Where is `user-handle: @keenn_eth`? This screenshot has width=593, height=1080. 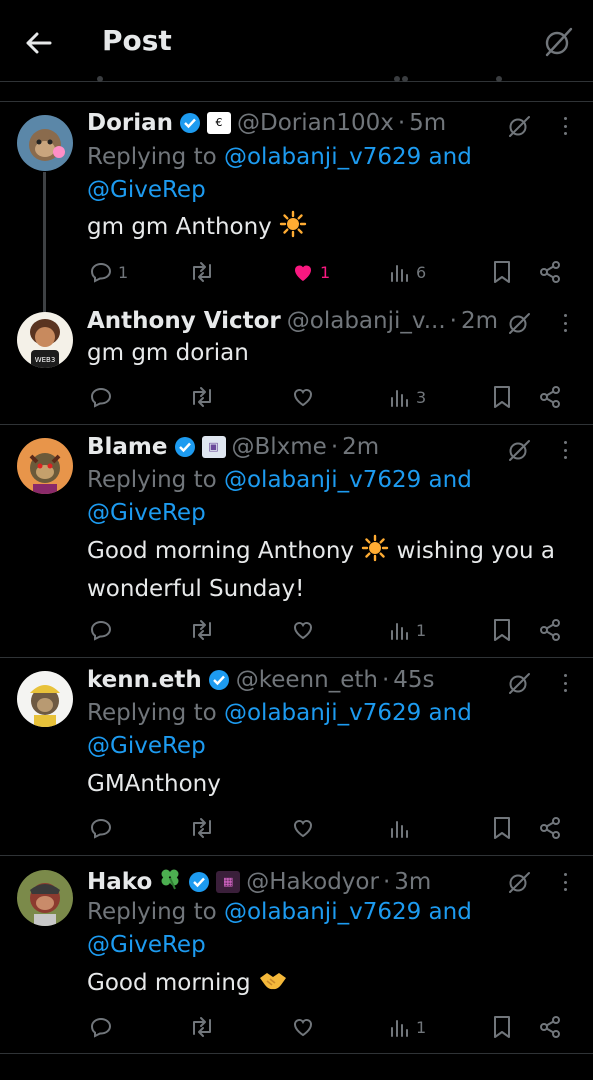 user-handle: @keenn_eth is located at coordinates (307, 680).